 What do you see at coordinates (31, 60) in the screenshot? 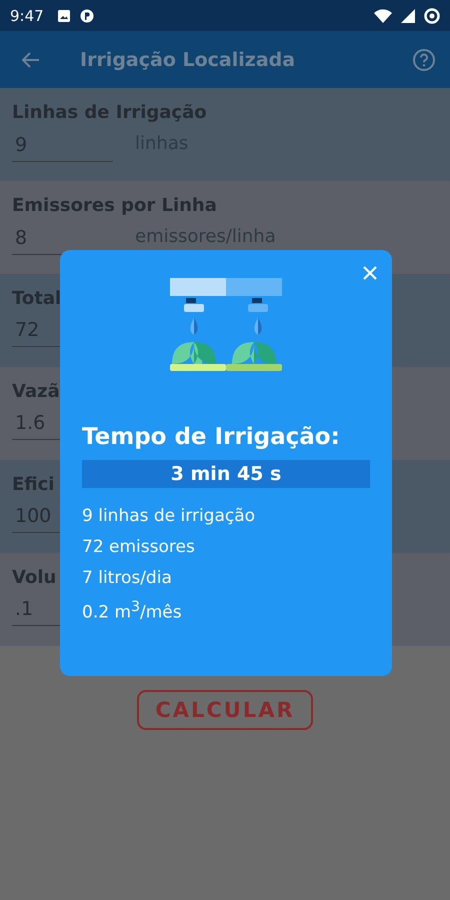
I see `back-arrow-icon` at bounding box center [31, 60].